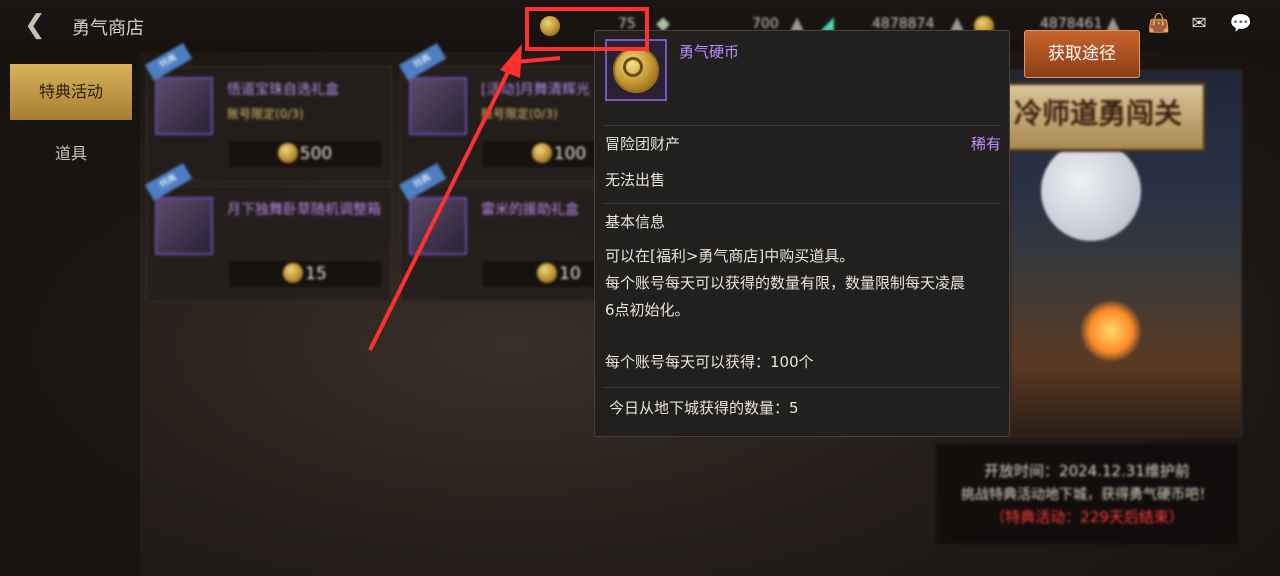 This screenshot has width=1280, height=576. Describe the element at coordinates (635, 222) in the screenshot. I see `tooltip-section-basic: 基本信息` at that location.